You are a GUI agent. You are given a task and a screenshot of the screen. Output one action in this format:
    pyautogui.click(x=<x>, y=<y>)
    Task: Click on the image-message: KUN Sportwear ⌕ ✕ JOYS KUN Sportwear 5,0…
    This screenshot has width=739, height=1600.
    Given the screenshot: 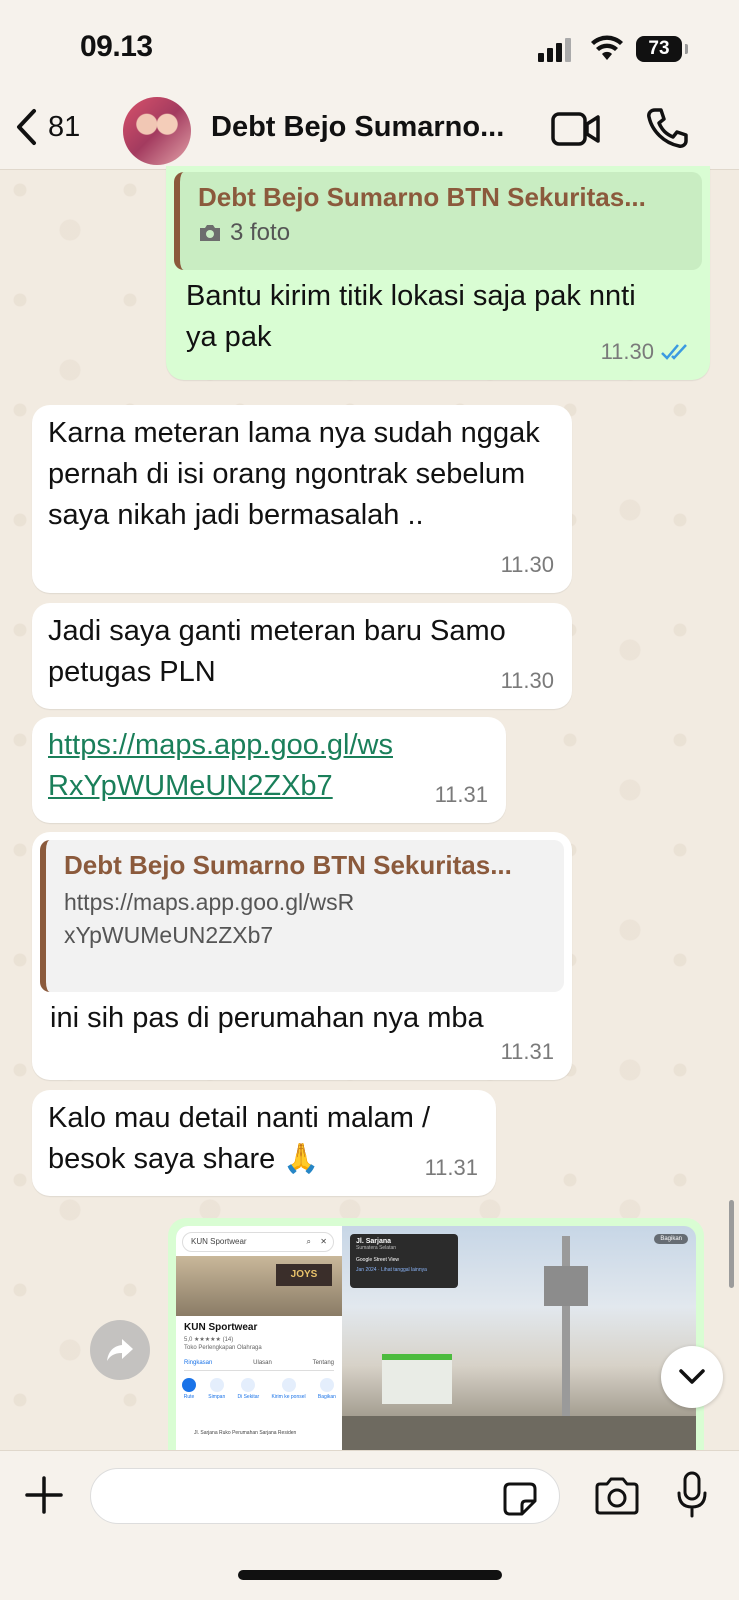 What is the action you would take?
    pyautogui.click(x=436, y=1338)
    